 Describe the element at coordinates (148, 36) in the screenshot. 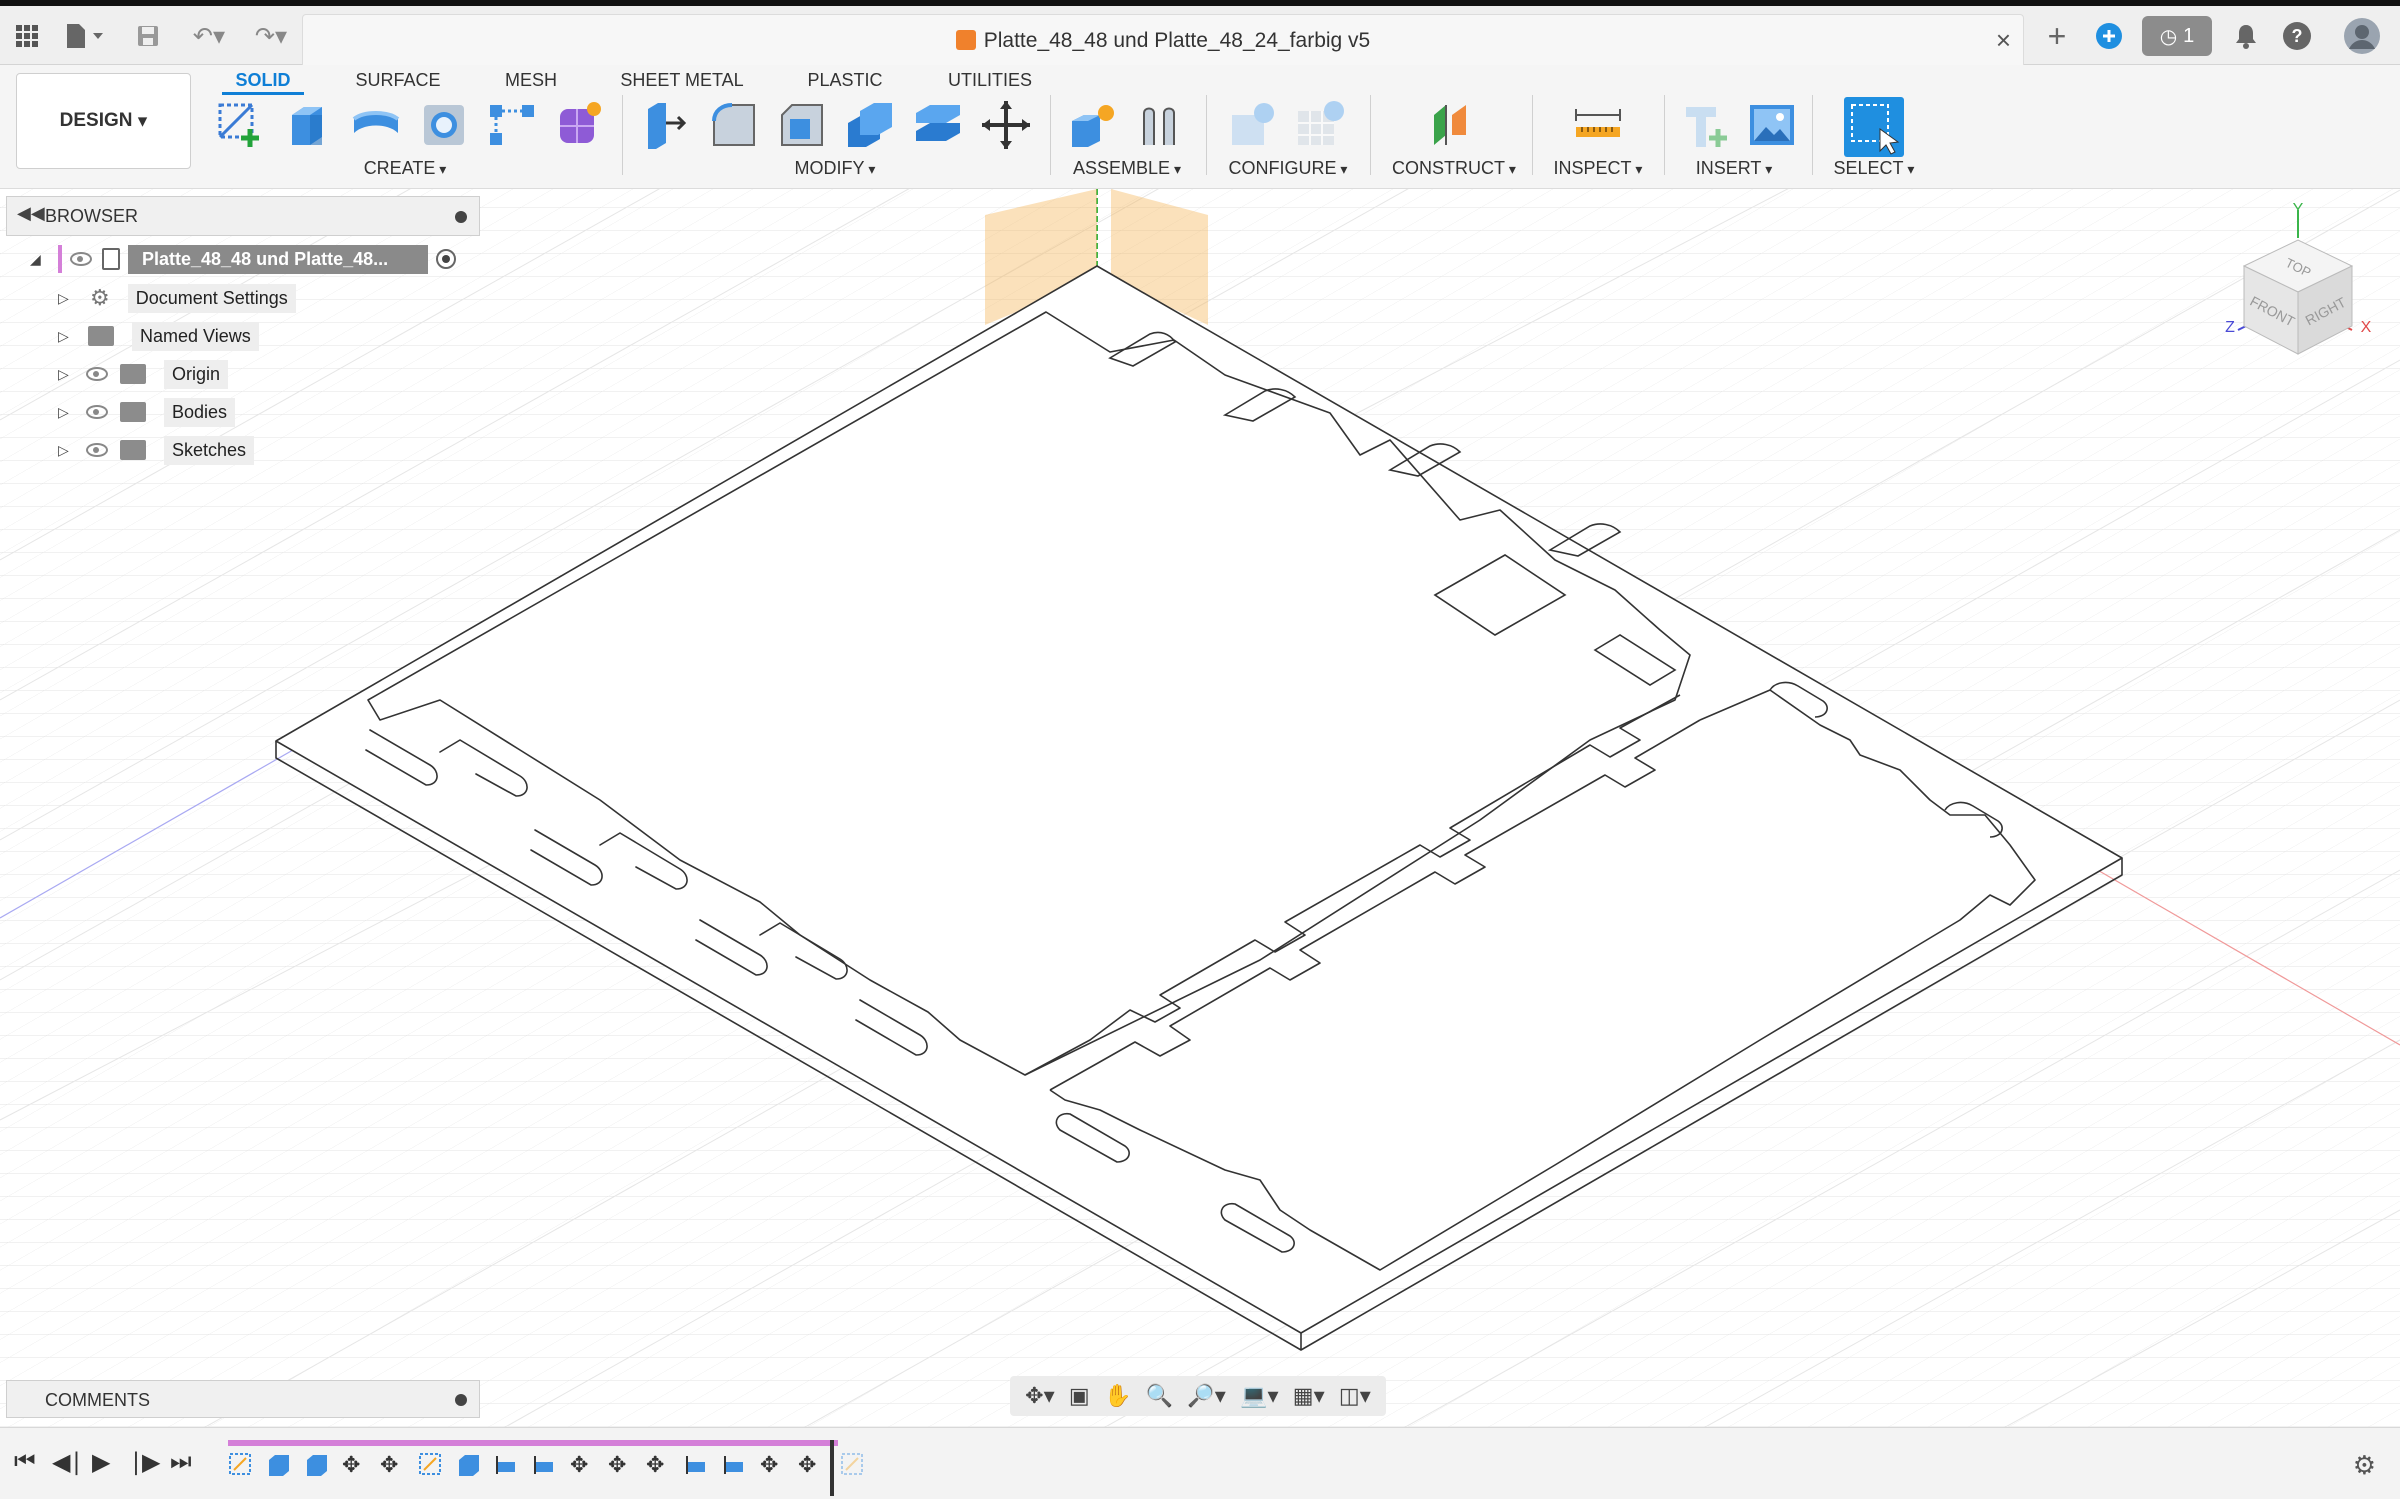

I see `save-icon` at that location.